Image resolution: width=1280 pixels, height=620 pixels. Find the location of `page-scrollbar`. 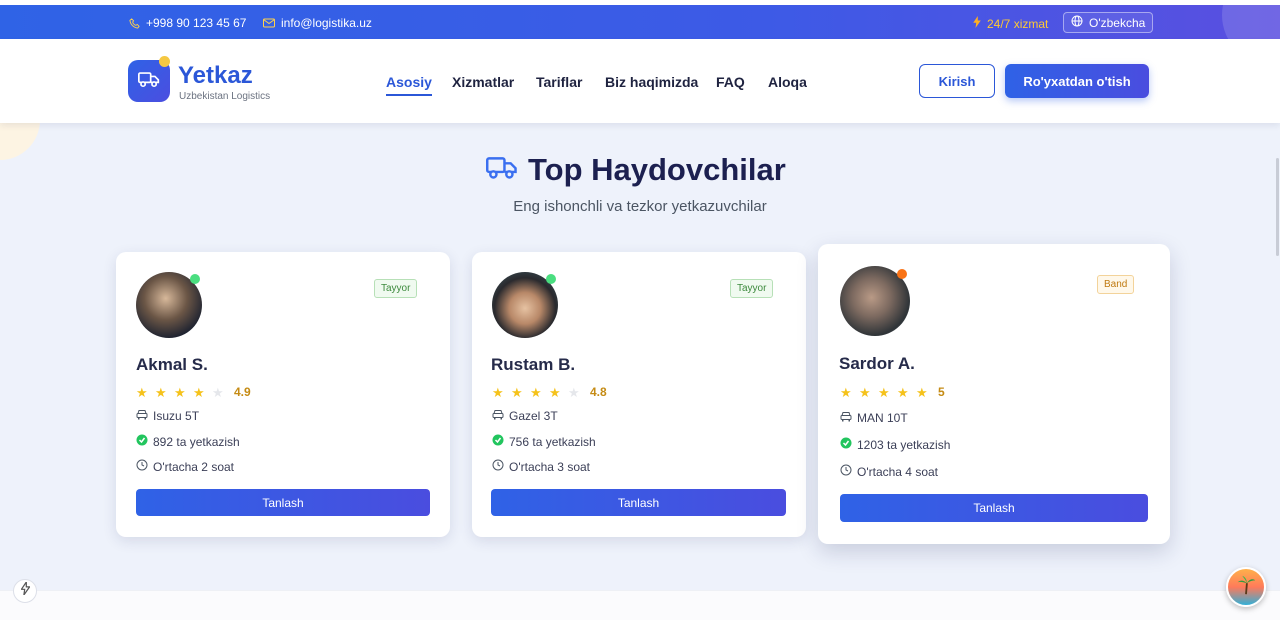

page-scrollbar is located at coordinates (1277, 207).